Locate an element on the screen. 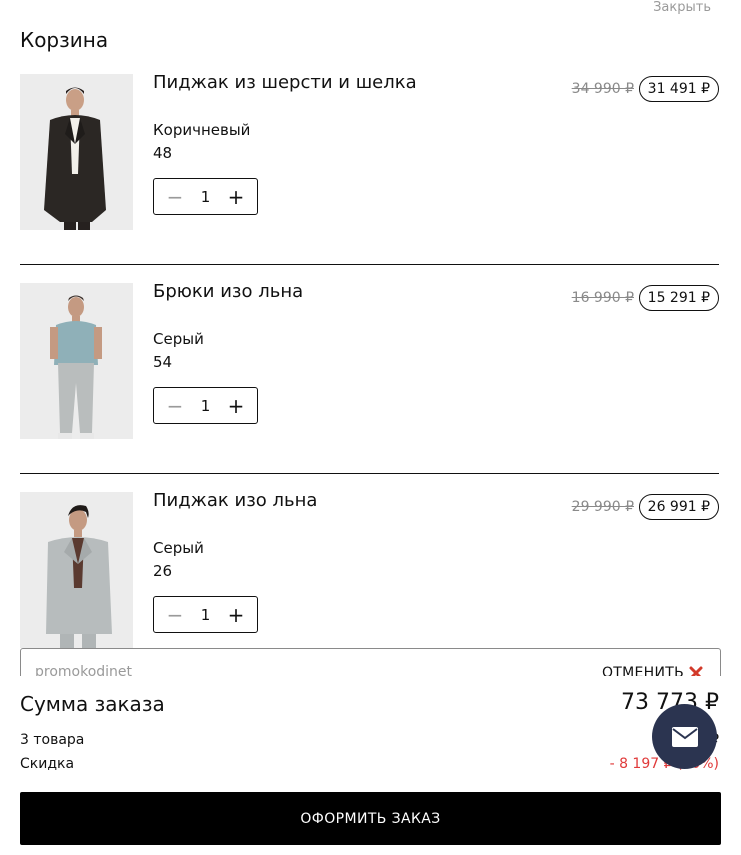 This screenshot has width=741, height=855. old-price: 29 990 ₽ is located at coordinates (602, 507).